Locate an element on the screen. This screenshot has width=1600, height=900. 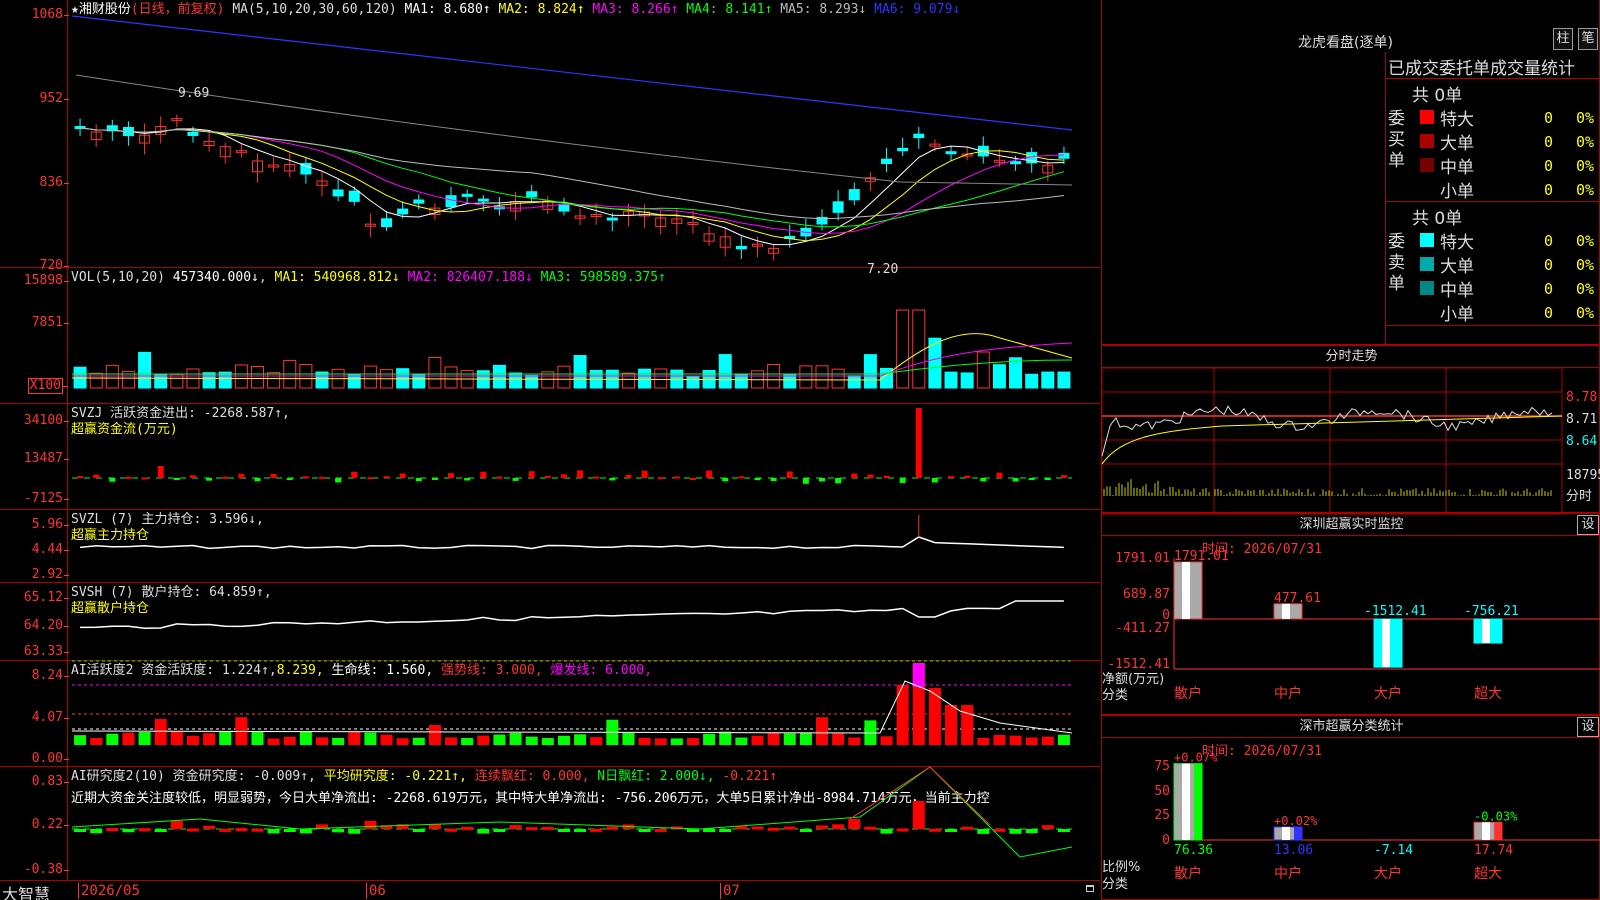
buy-percent: 0% is located at coordinates (1585, 118).